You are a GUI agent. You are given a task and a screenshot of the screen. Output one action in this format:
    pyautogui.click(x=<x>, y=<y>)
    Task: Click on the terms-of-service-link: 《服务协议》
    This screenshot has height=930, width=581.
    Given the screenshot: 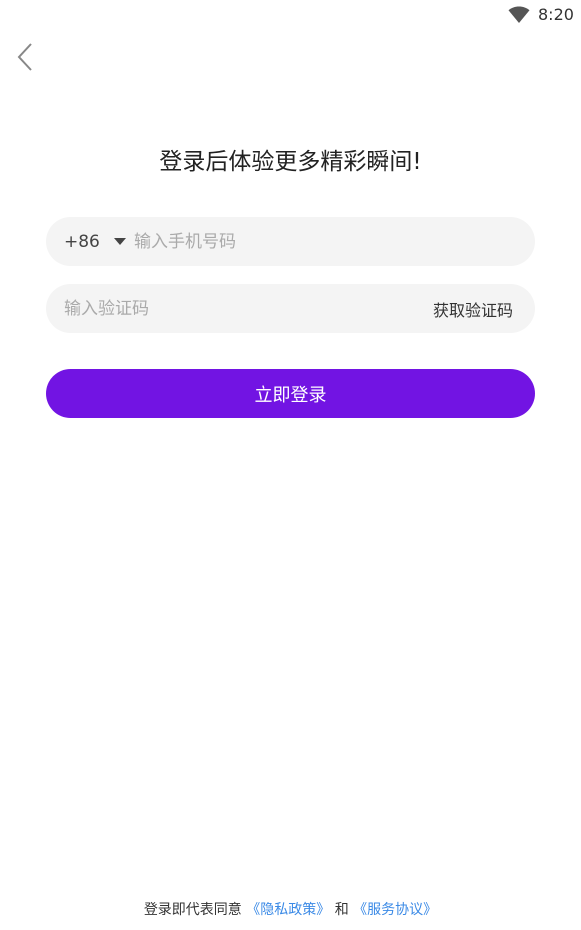 What is the action you would take?
    pyautogui.click(x=395, y=910)
    